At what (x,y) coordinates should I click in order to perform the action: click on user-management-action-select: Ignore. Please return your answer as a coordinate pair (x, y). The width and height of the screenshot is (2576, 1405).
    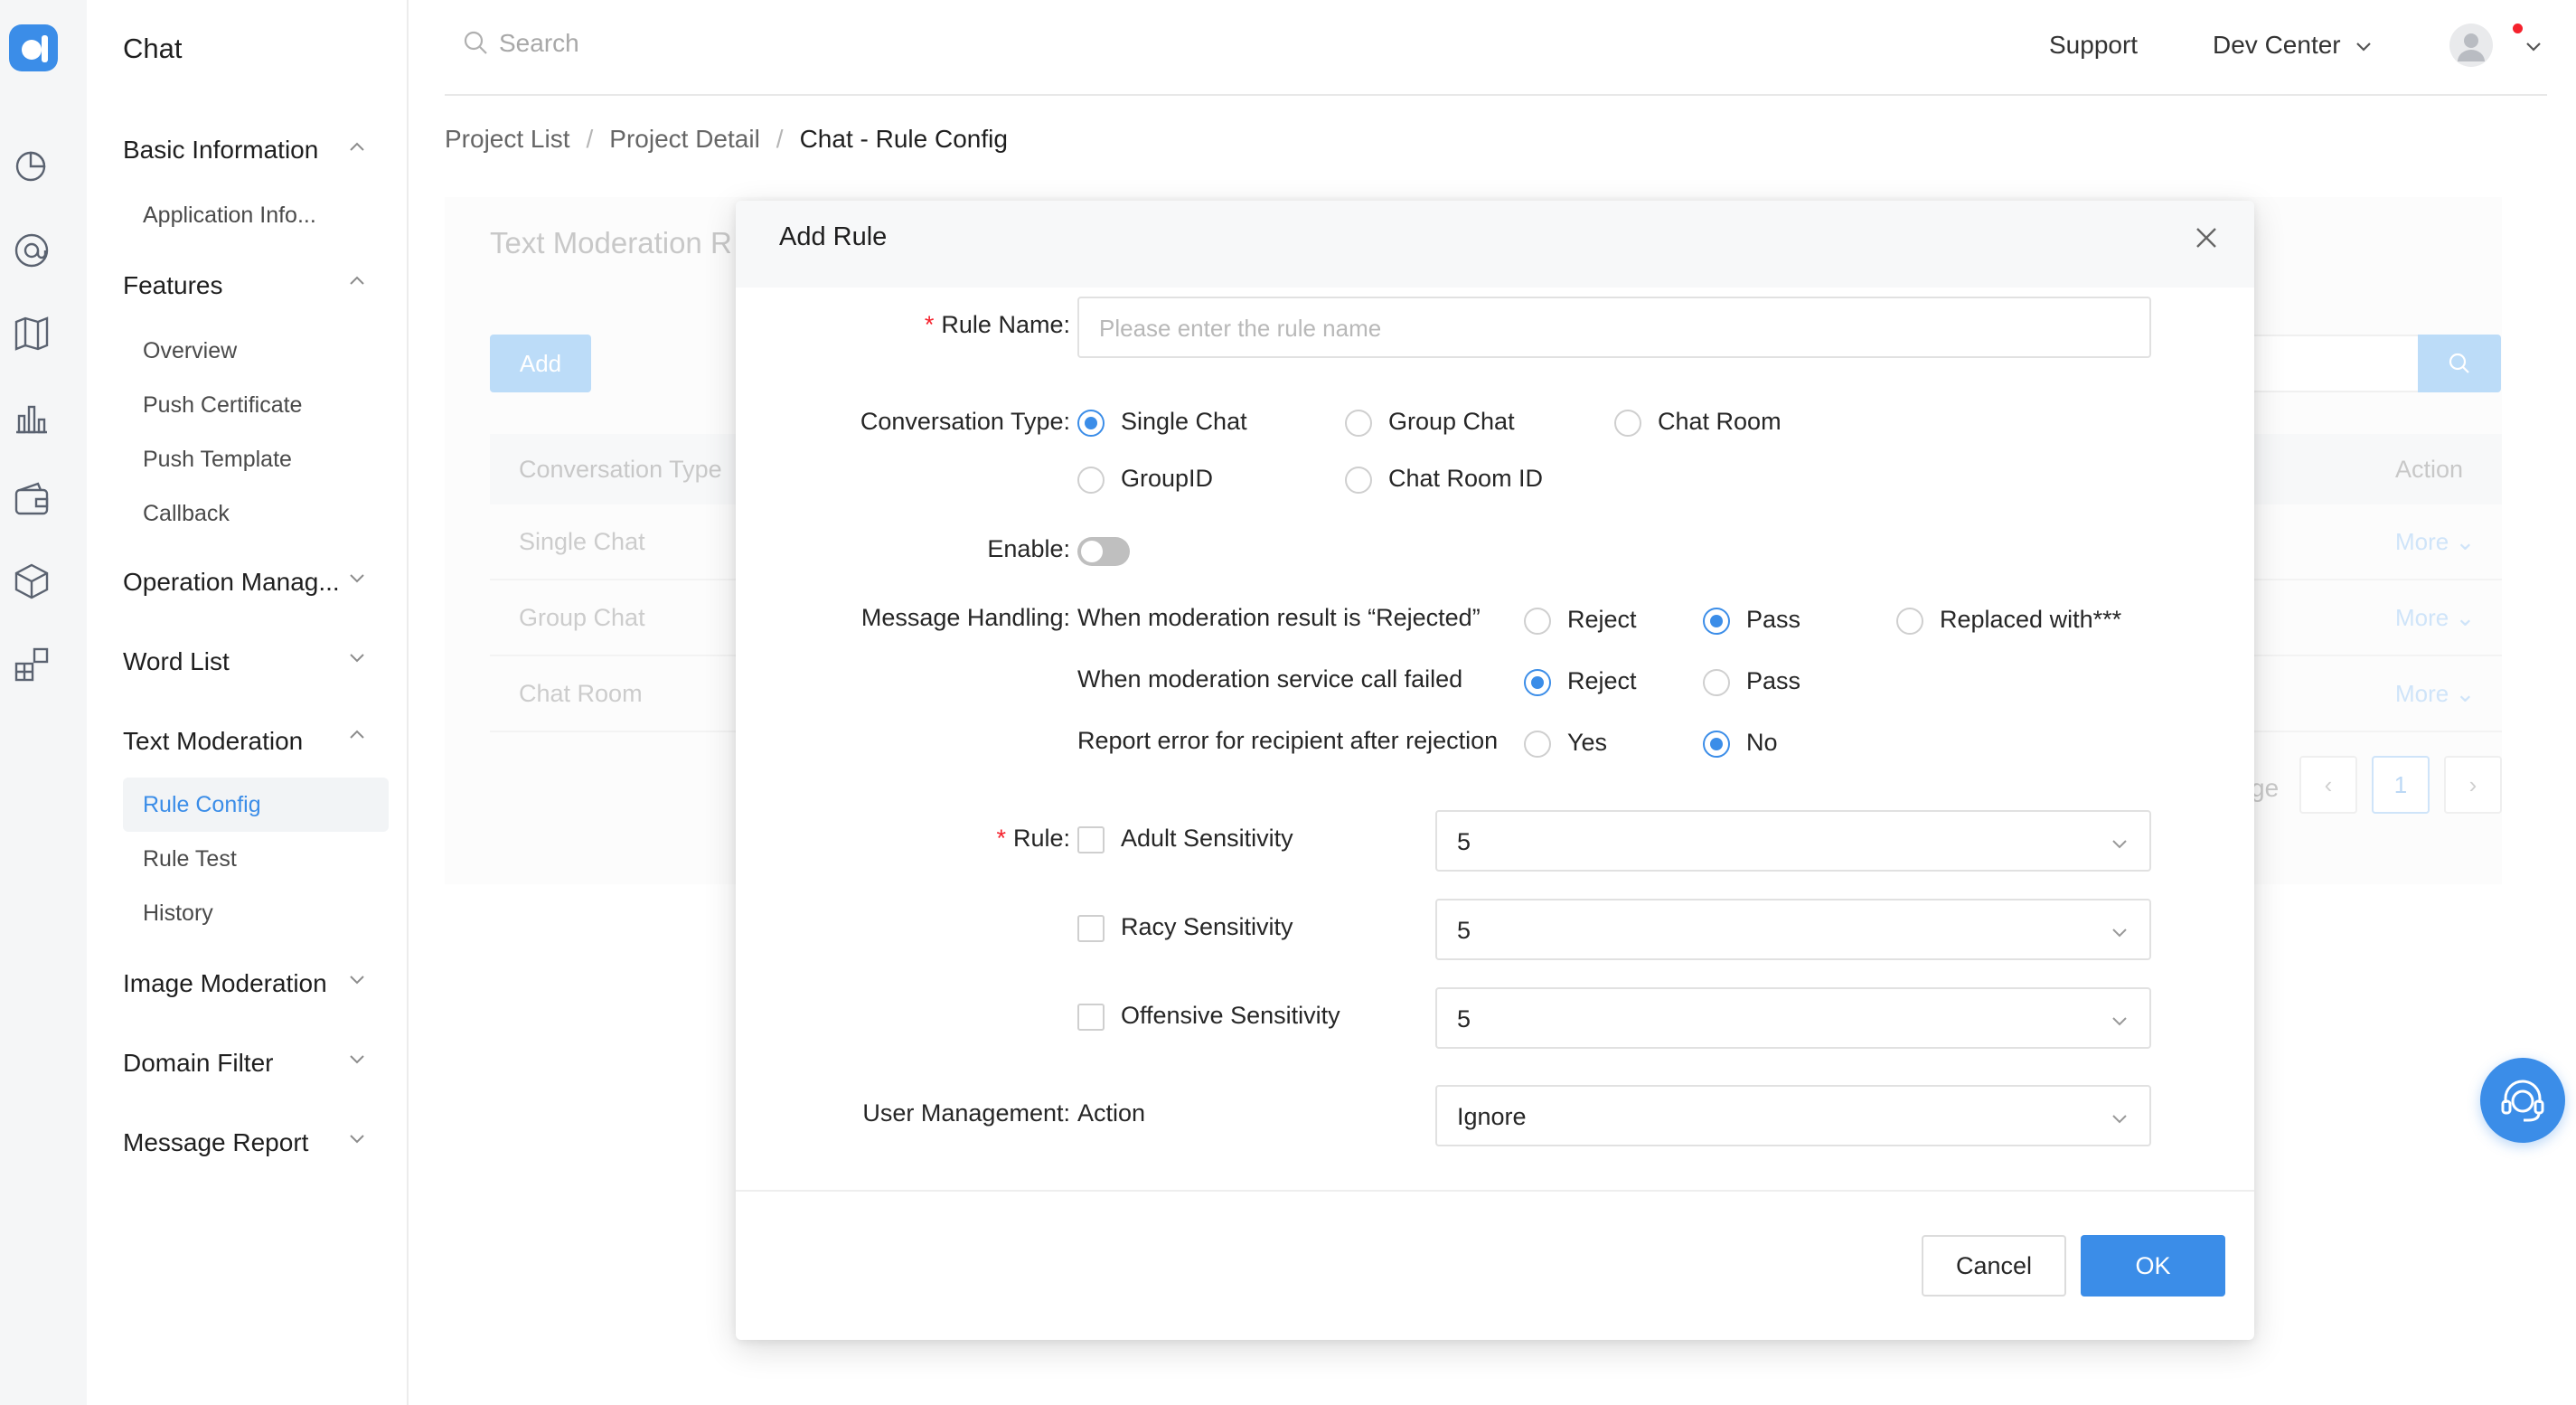
    Looking at the image, I should click on (1793, 1115).